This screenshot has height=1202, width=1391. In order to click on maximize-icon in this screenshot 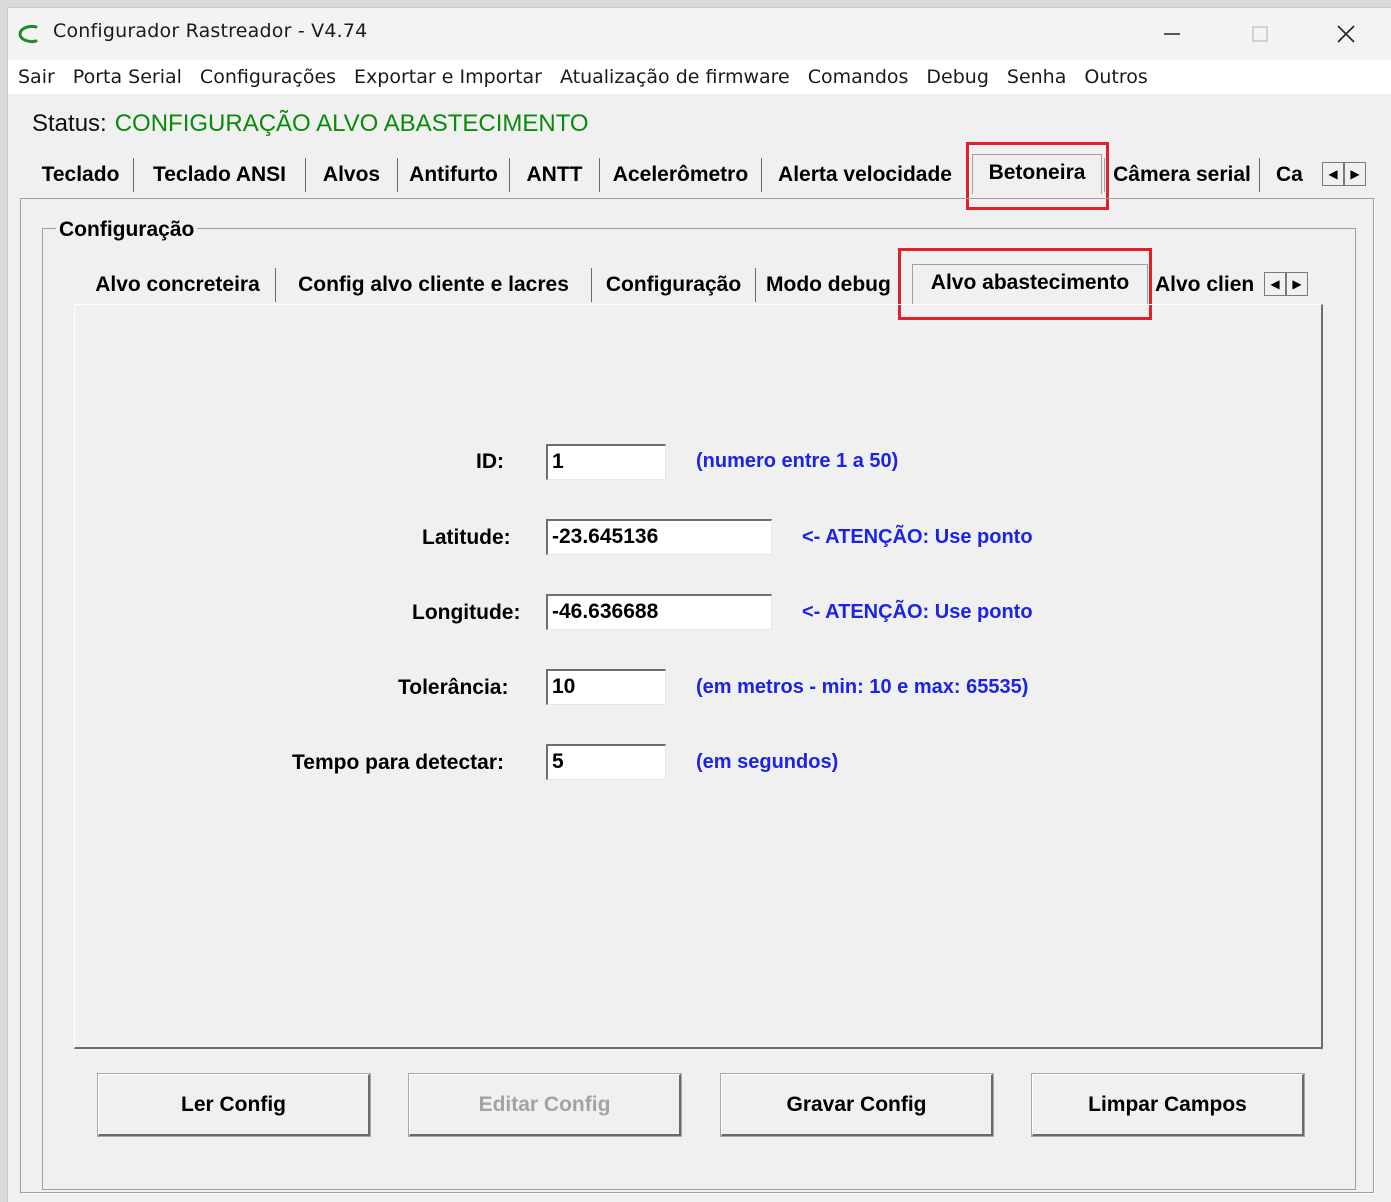, I will do `click(1260, 34)`.